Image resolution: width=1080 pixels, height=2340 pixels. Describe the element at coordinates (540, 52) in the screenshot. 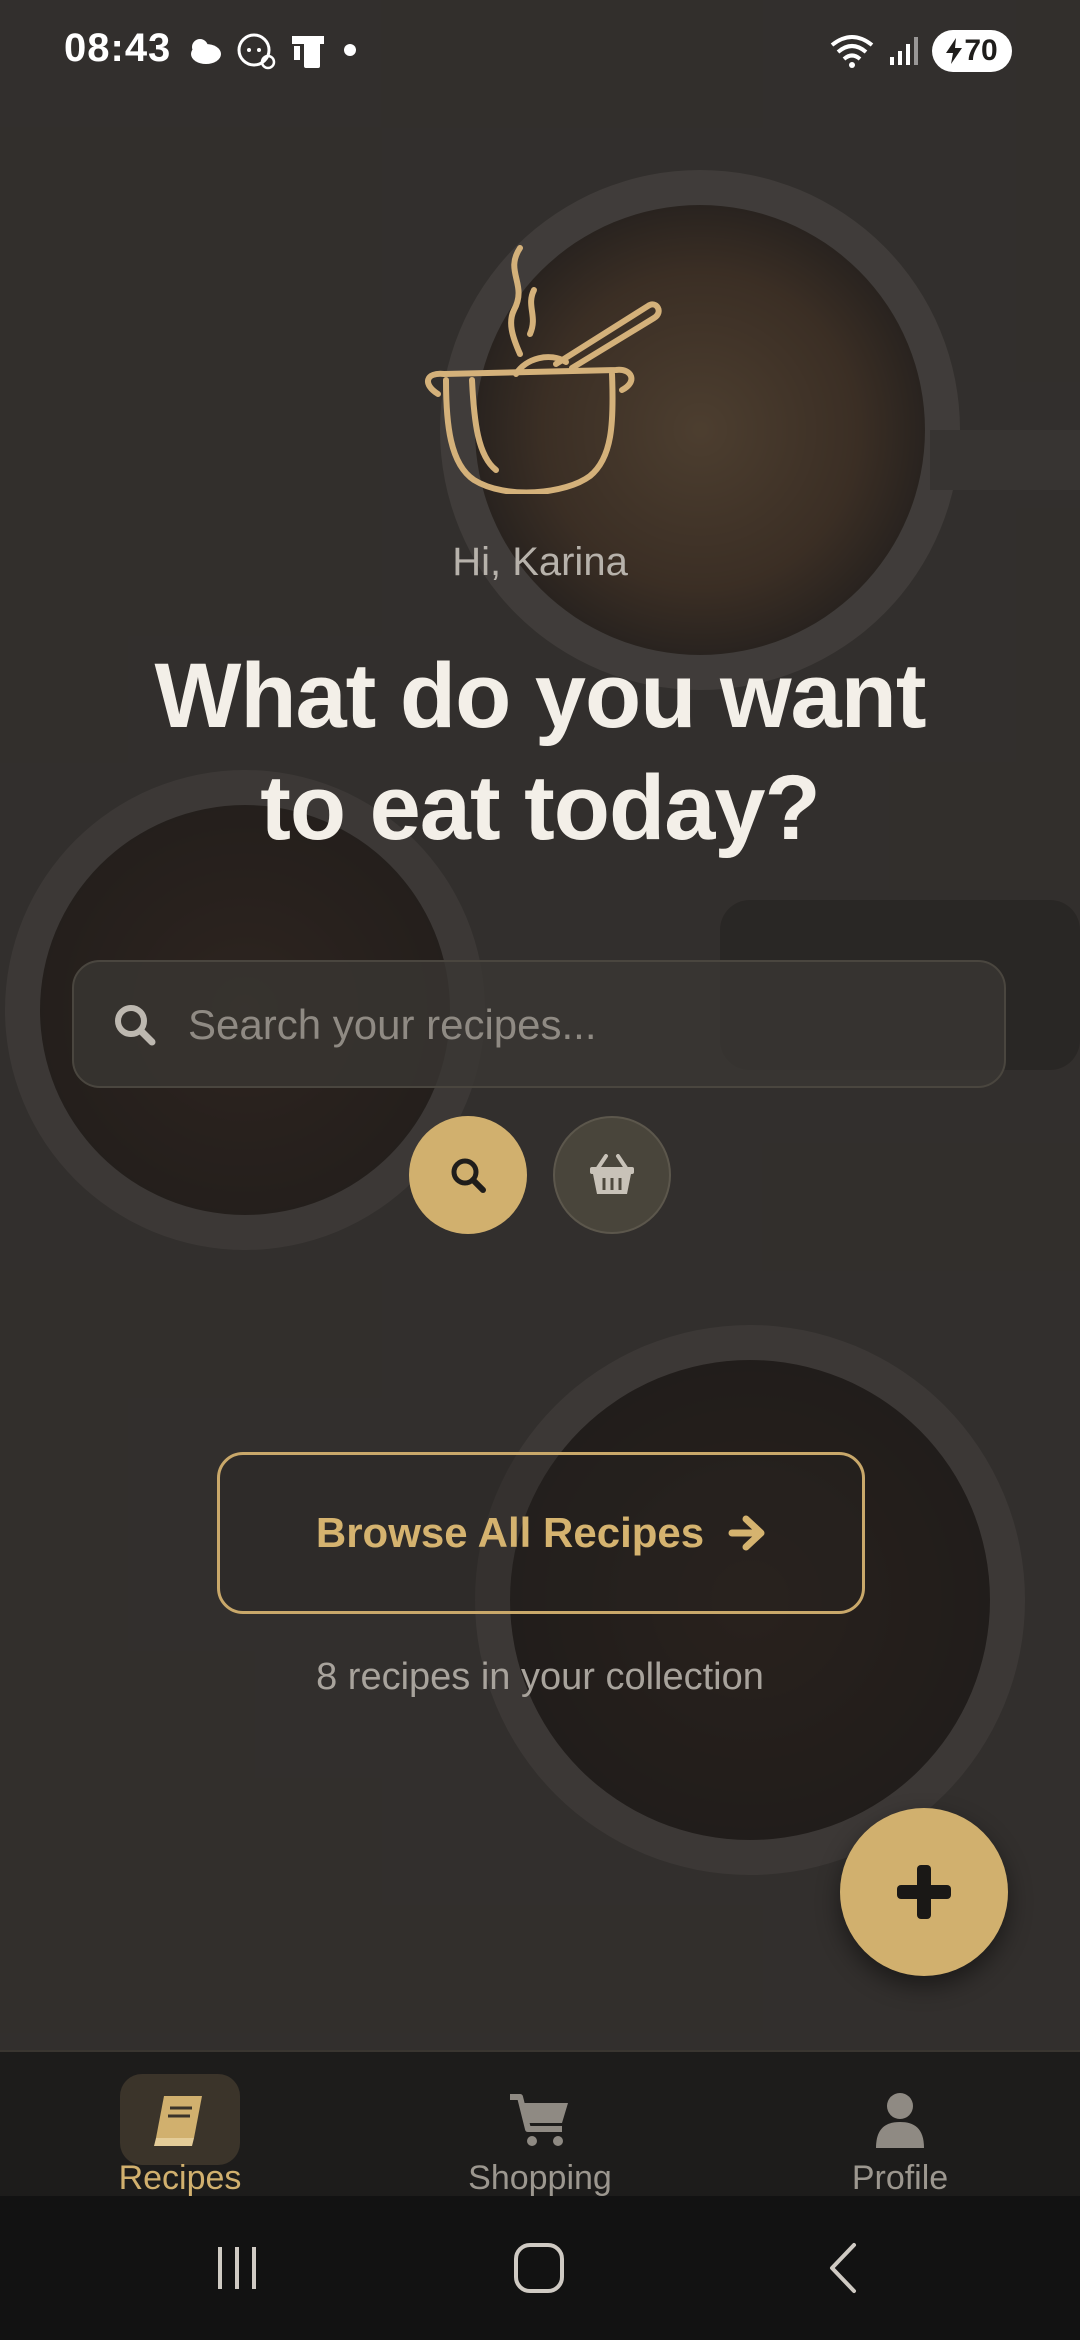

I see `status-bar: 08:43 70` at that location.